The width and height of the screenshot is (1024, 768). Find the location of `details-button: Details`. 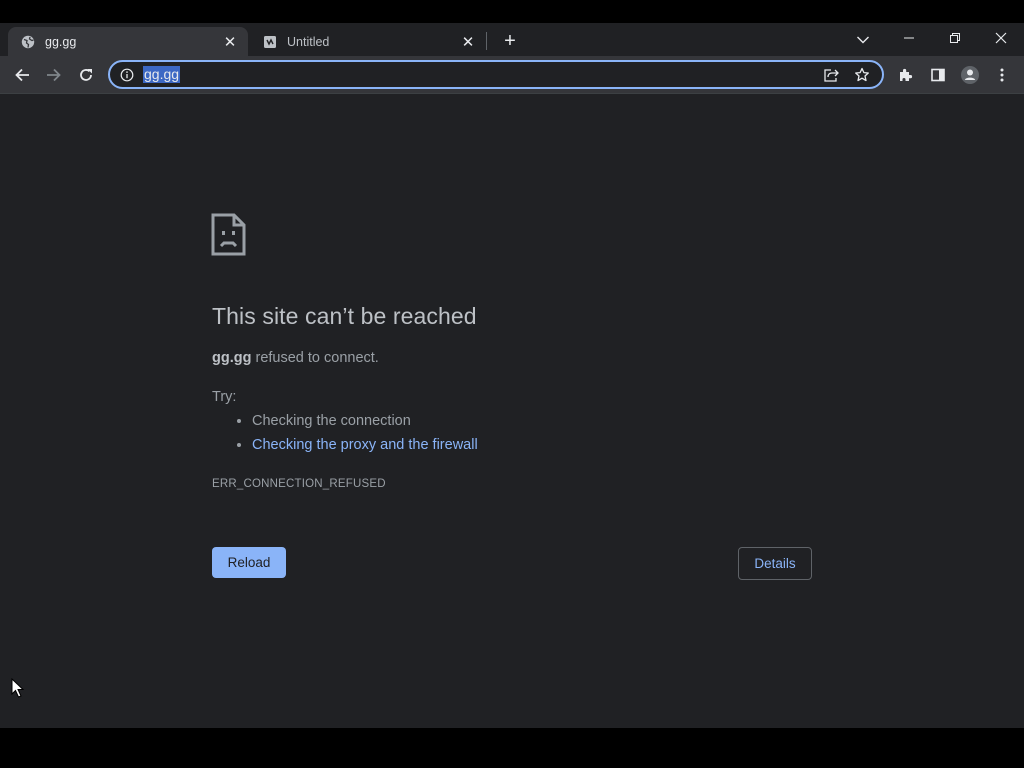

details-button: Details is located at coordinates (775, 563).